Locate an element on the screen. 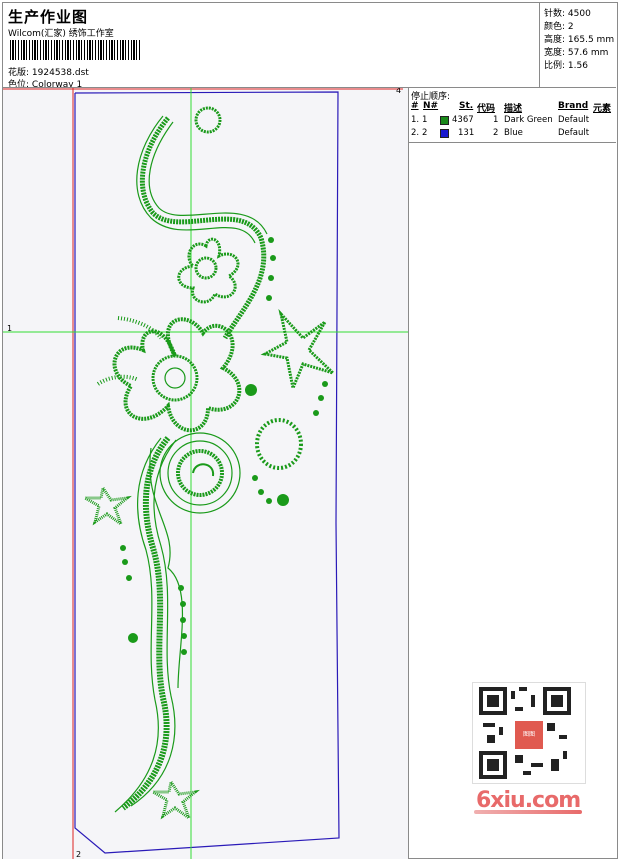  page-title: 生产作业图 is located at coordinates (48, 17).